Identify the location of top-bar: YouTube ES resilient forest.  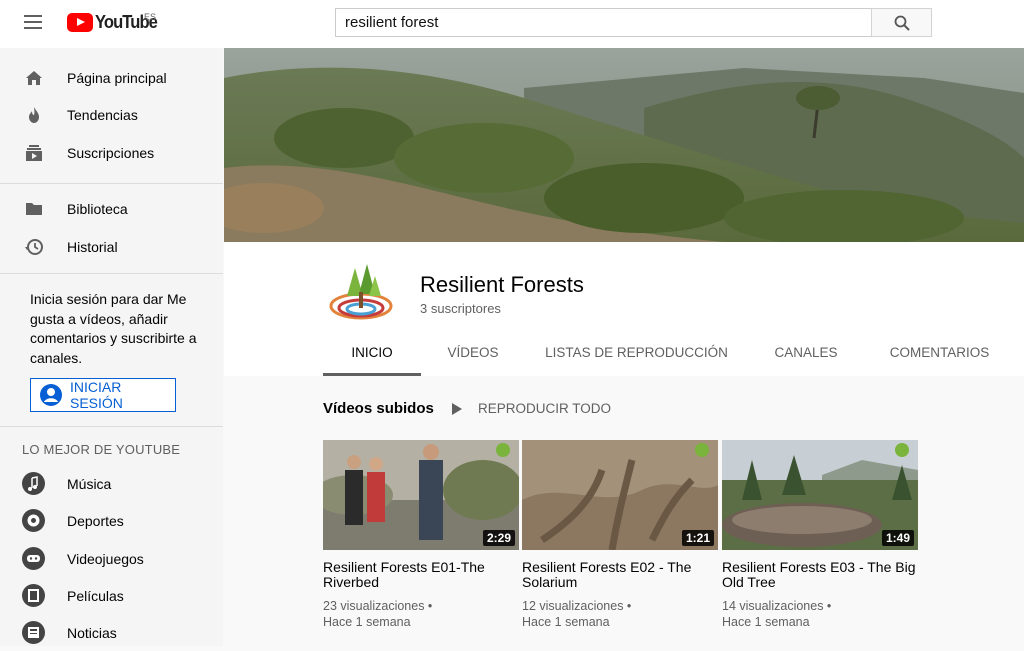
(512, 24).